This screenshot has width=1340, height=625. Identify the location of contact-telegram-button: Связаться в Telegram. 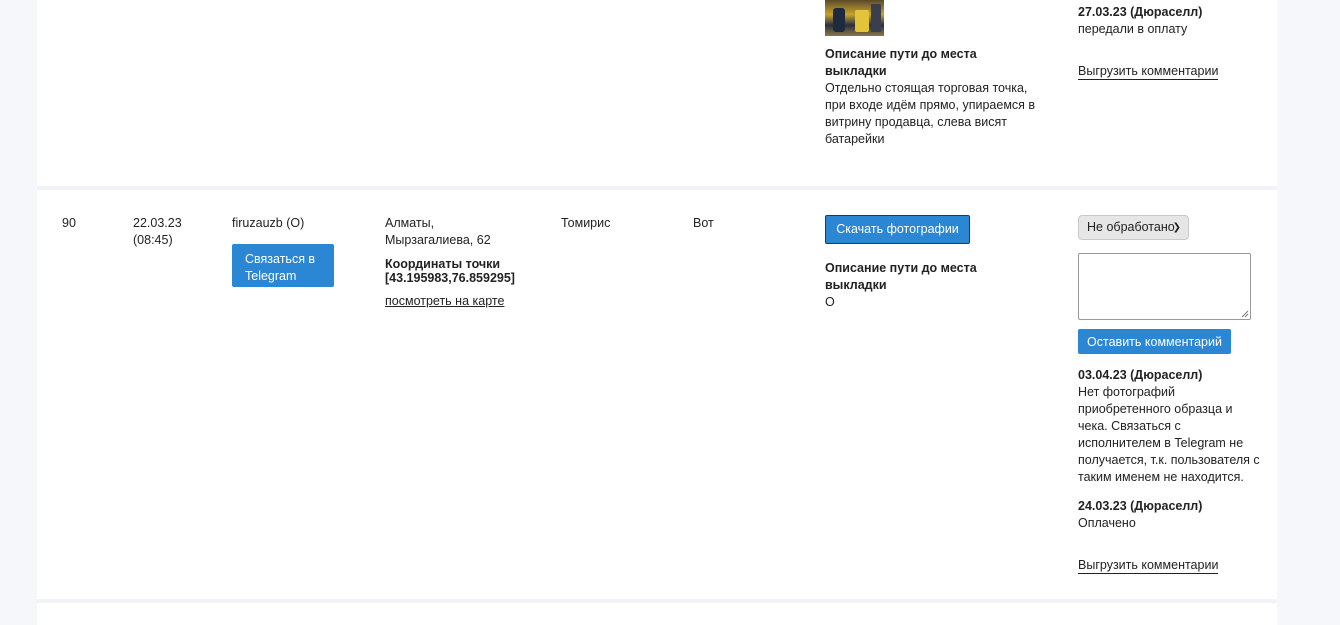
(283, 265).